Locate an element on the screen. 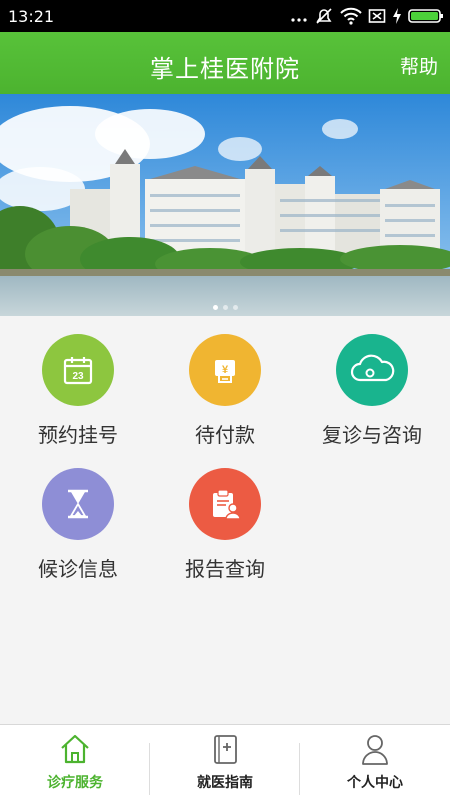  banner-pagination is located at coordinates (225, 307).